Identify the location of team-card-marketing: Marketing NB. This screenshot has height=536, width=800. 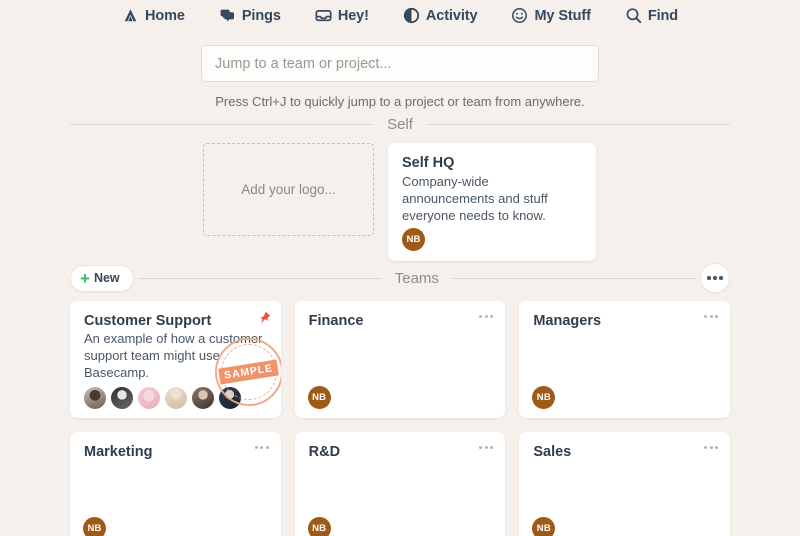
(175, 484).